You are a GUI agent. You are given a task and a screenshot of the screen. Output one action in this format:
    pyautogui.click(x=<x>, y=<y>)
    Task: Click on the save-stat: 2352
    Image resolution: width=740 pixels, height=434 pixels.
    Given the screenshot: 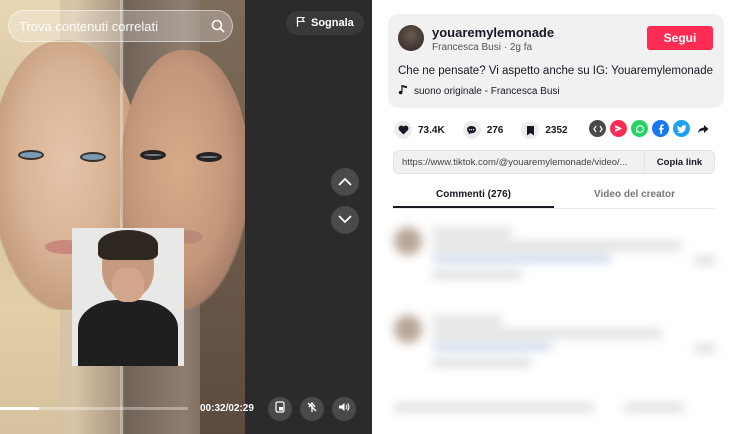 What is the action you would take?
    pyautogui.click(x=544, y=130)
    